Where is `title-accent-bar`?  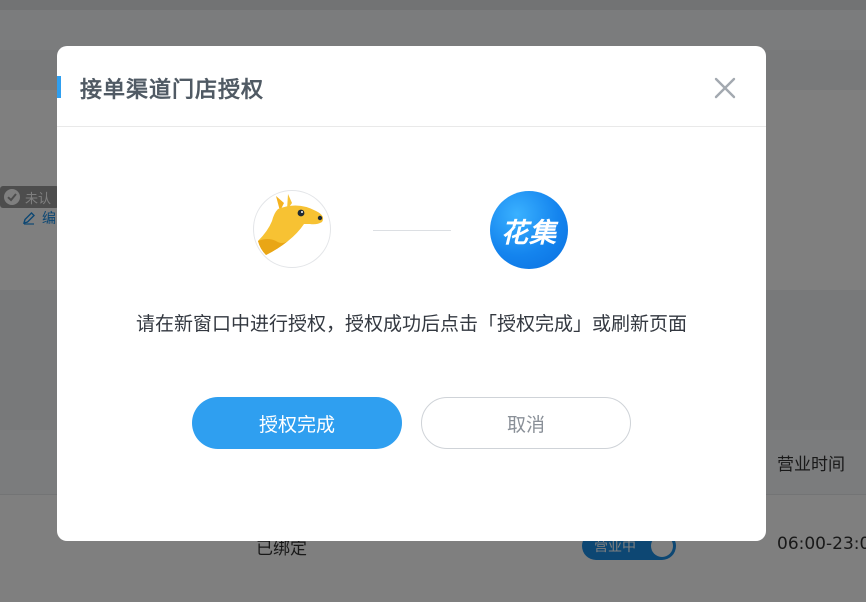 title-accent-bar is located at coordinates (59, 87).